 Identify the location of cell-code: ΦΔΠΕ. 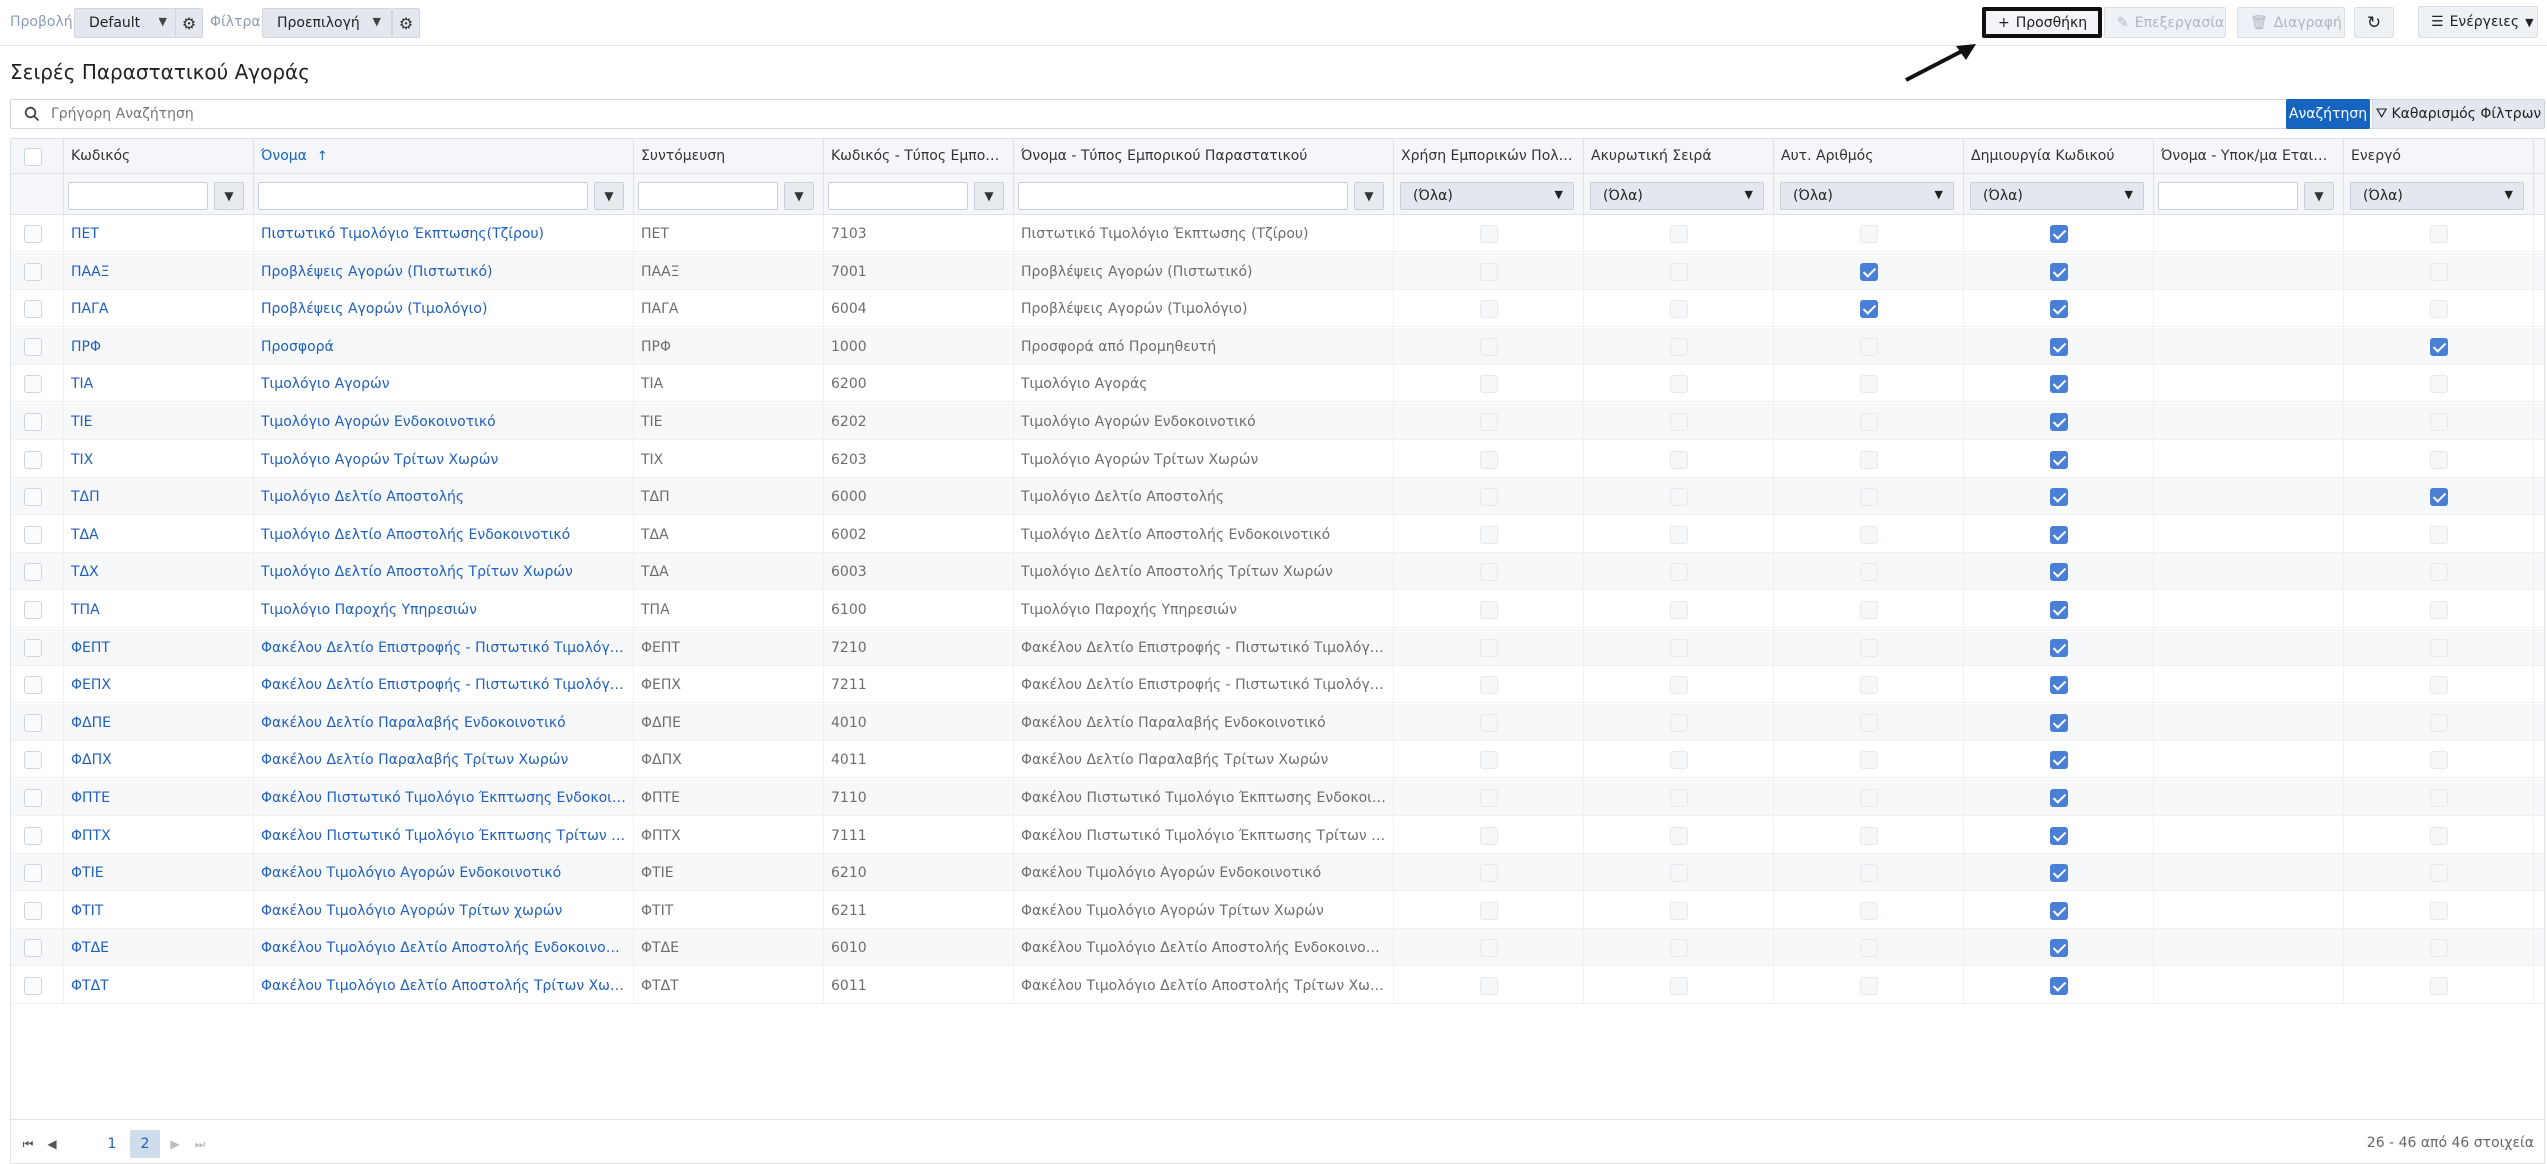
(159, 722).